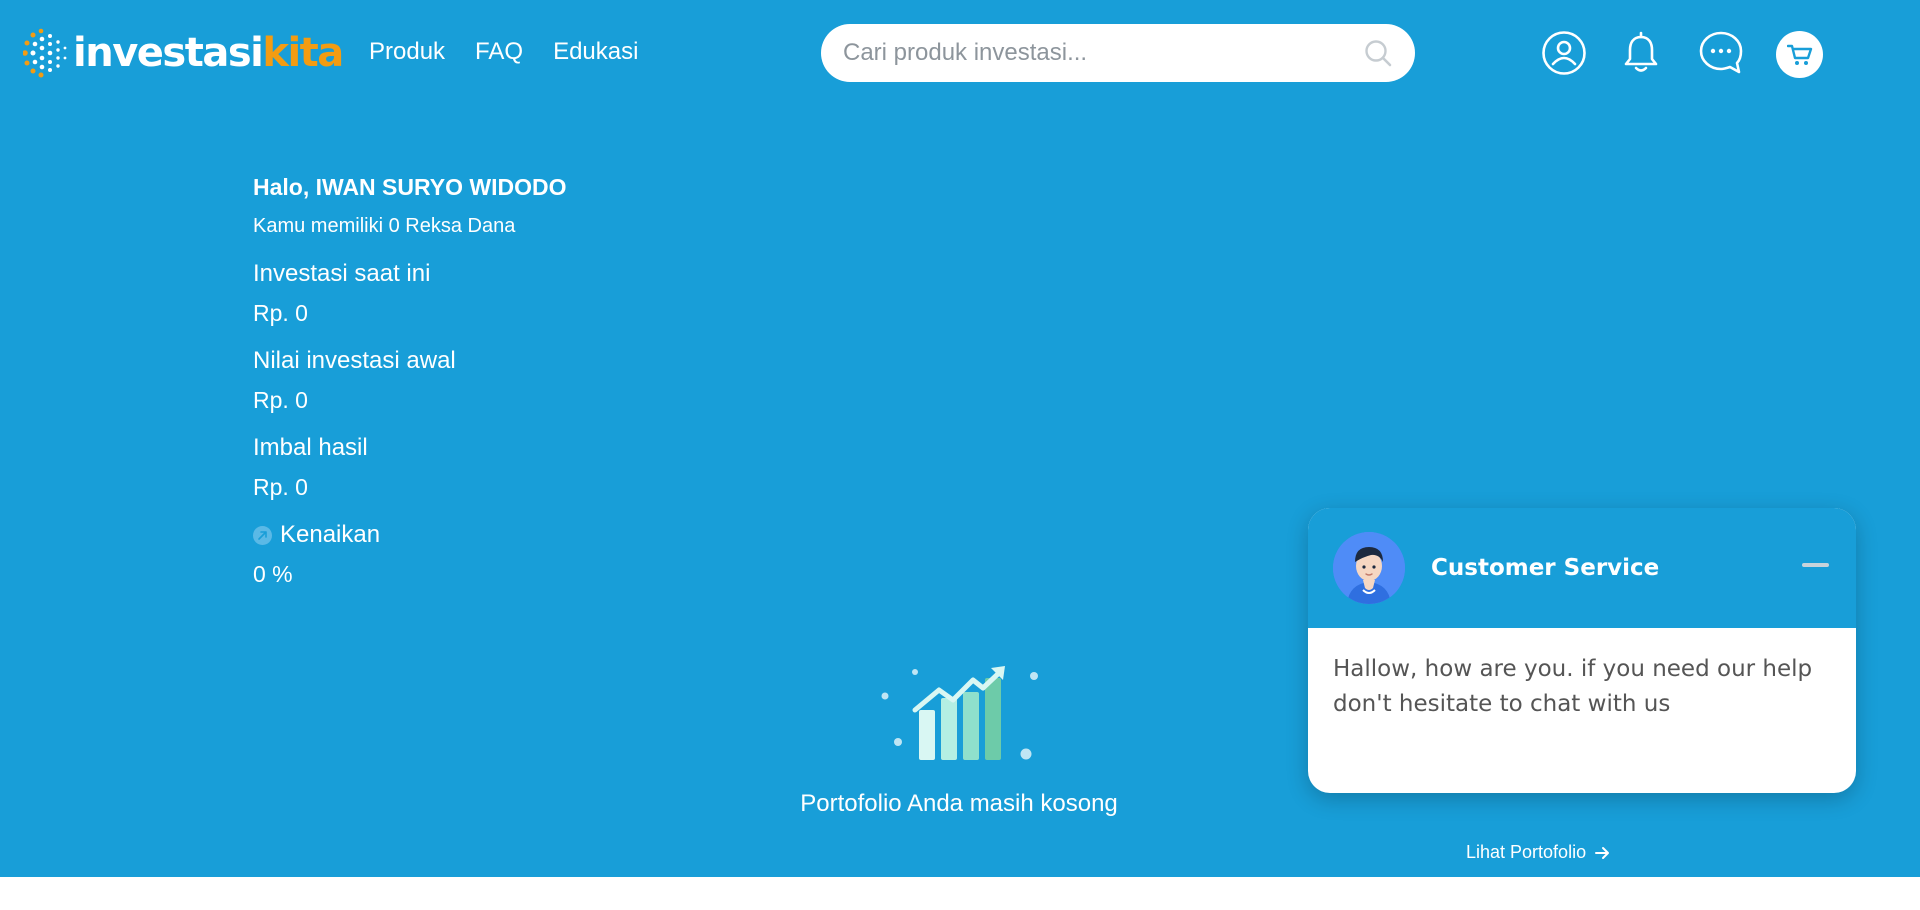 The width and height of the screenshot is (1920, 910). What do you see at coordinates (410, 187) in the screenshot?
I see `greeting: Halo, IWAN SURYO WIDODO` at bounding box center [410, 187].